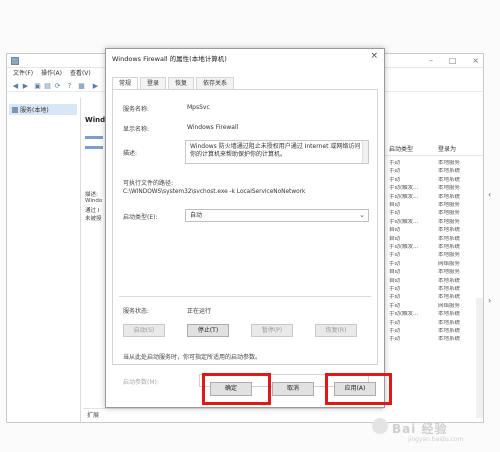 Image resolution: width=500 pixels, height=452 pixels. I want to click on properties-icon: ▤, so click(47, 86).